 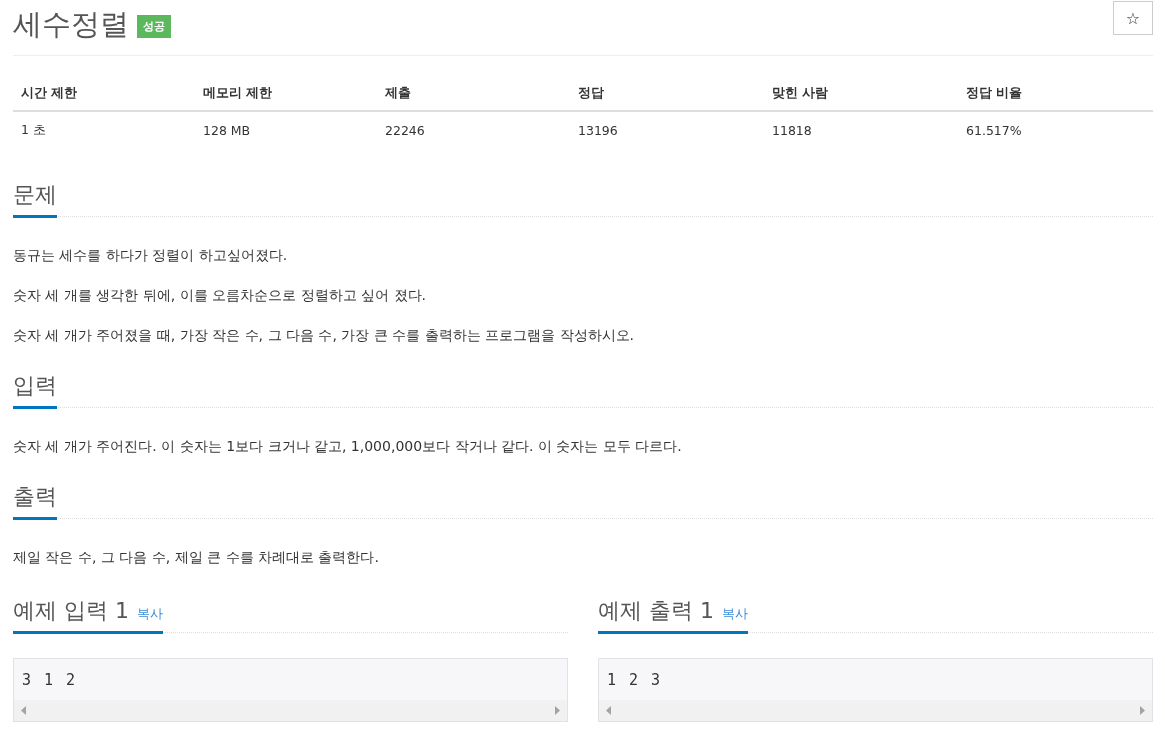 I want to click on paragraph: 숫자 세 개를 생각한 뒤에, 이를 오름차순으로 정렬하고 싶어 졌다., so click(x=220, y=295).